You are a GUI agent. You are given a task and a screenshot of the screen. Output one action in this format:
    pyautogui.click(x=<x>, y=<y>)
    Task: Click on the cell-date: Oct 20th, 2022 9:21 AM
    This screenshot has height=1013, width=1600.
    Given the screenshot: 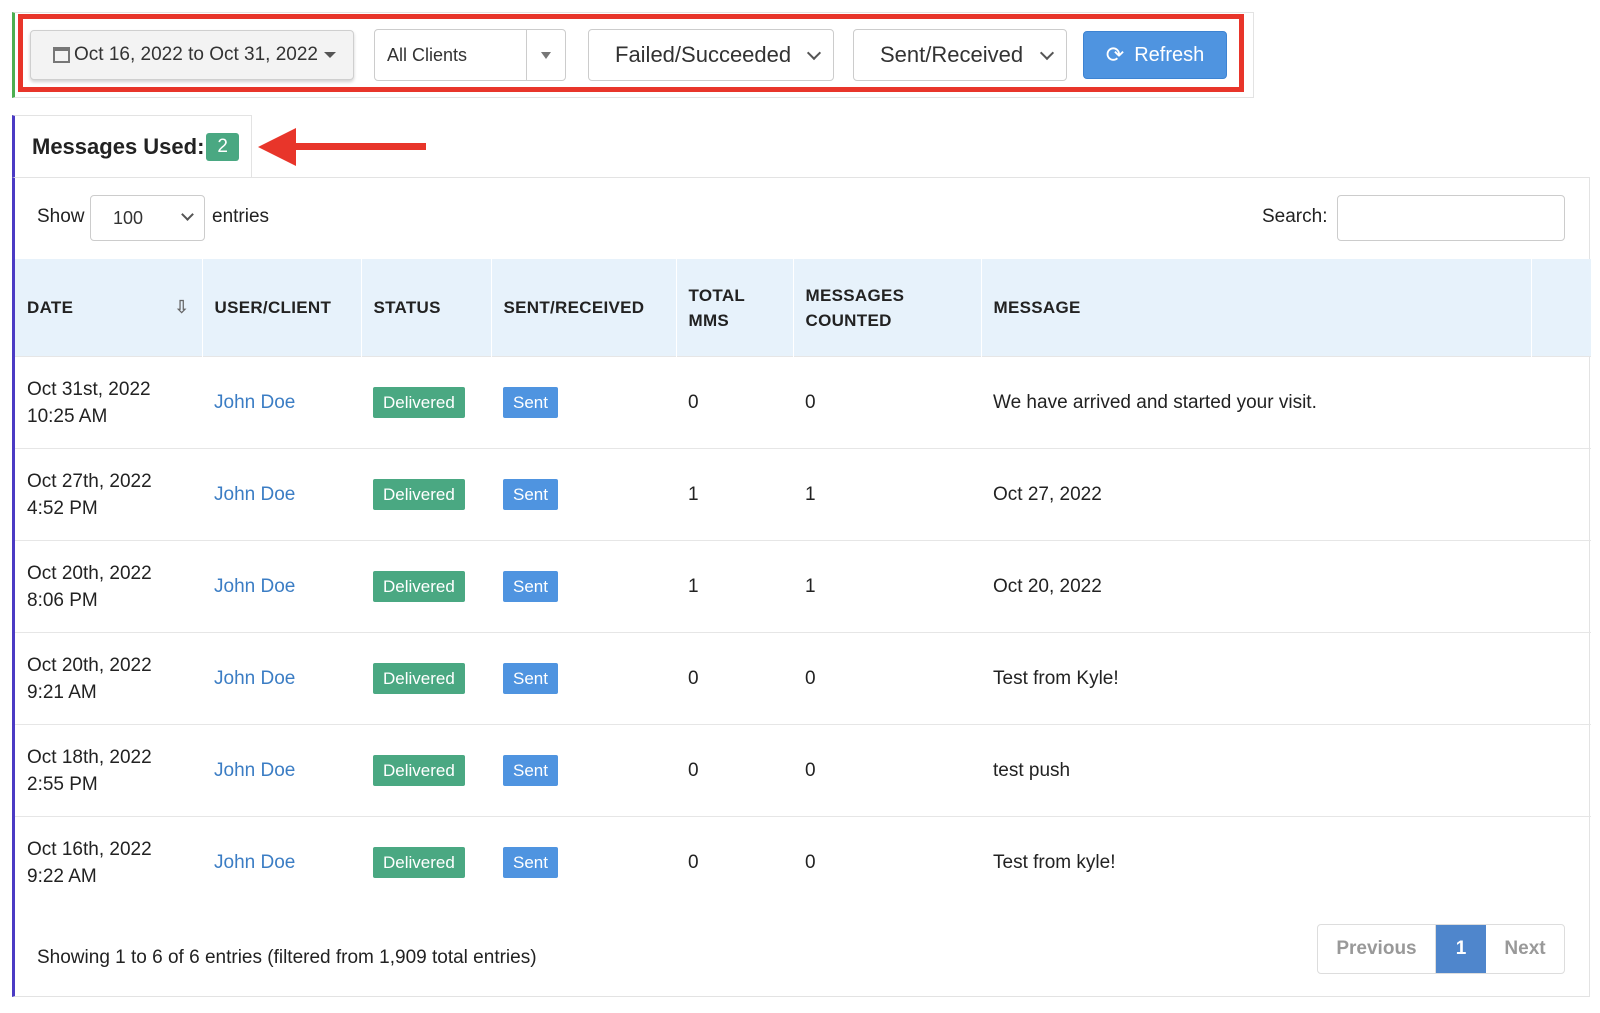 What is the action you would take?
    pyautogui.click(x=108, y=678)
    